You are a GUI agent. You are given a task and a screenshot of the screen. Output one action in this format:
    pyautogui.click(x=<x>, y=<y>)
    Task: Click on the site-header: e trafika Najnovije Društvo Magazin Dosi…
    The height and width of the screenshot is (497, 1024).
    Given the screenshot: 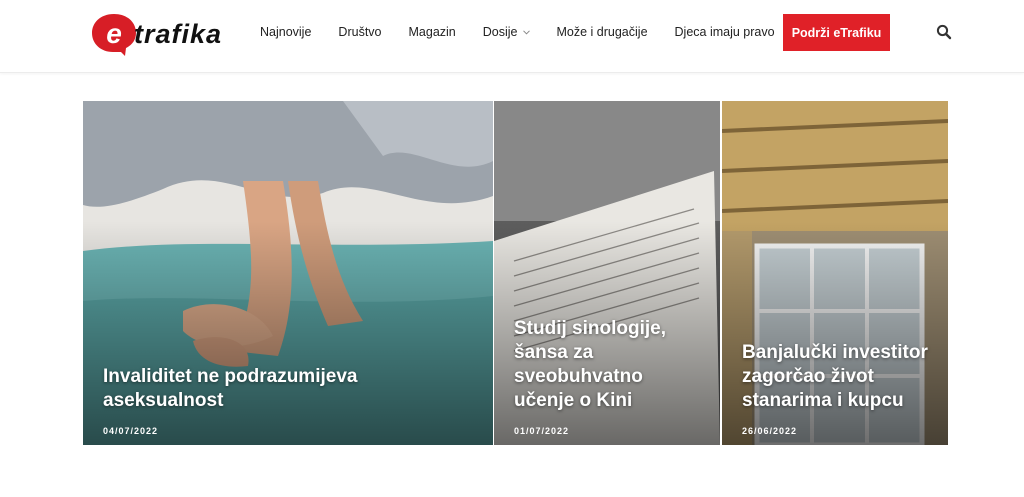 What is the action you would take?
    pyautogui.click(x=512, y=36)
    